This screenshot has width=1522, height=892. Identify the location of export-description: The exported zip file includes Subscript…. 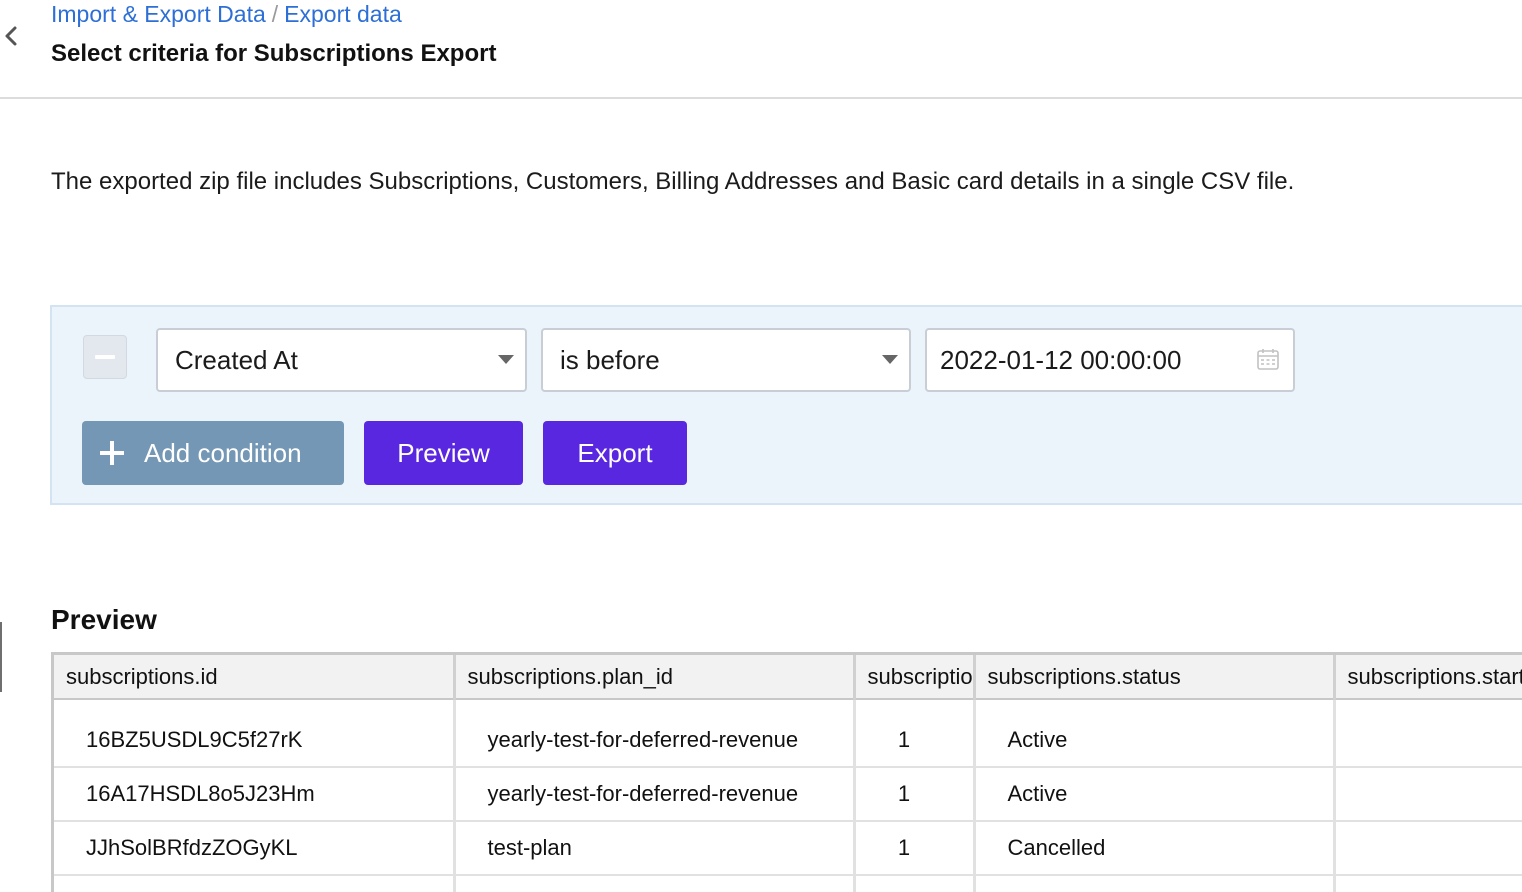
(673, 181).